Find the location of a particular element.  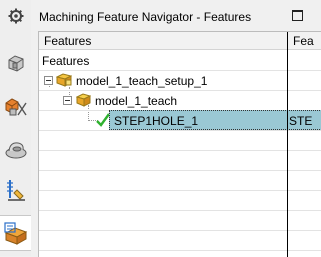

constraint-navigator-icon is located at coordinates (15, 148).